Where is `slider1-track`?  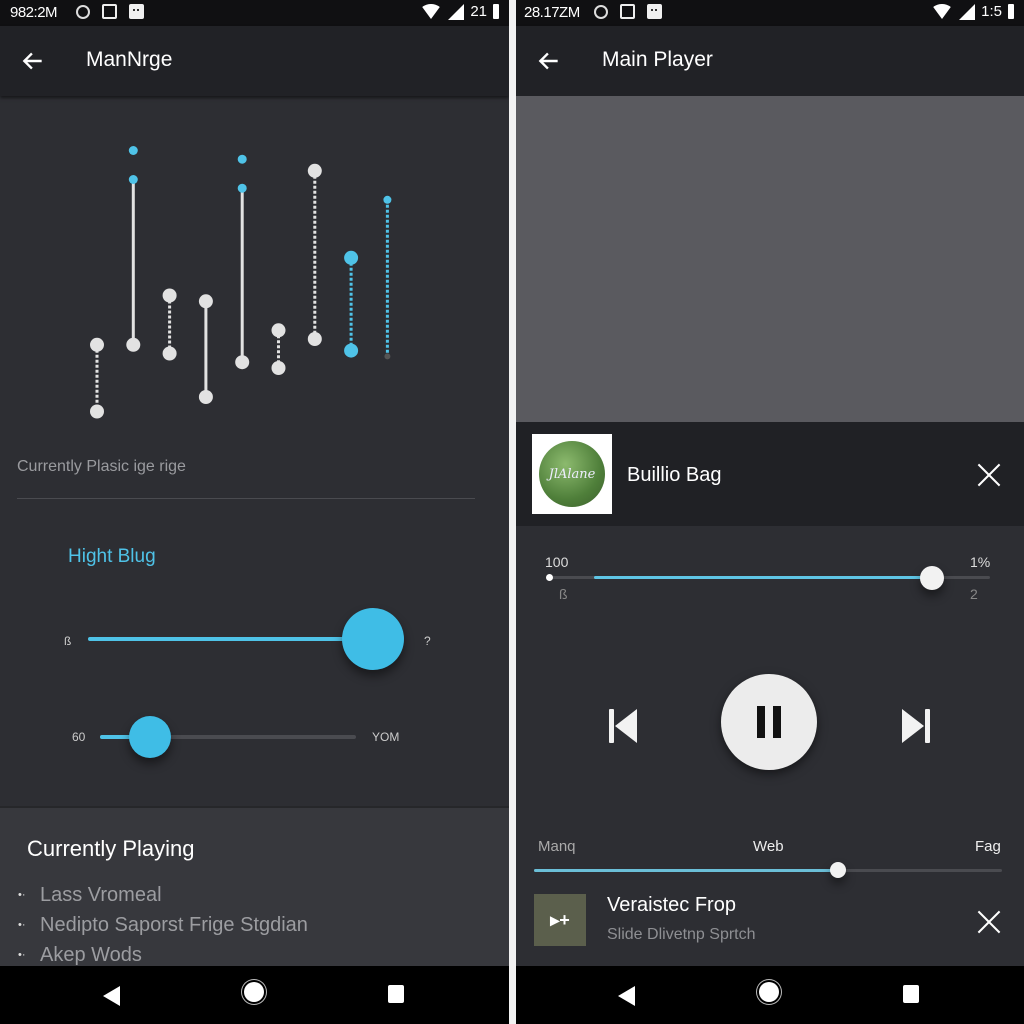
slider1-track is located at coordinates (228, 639).